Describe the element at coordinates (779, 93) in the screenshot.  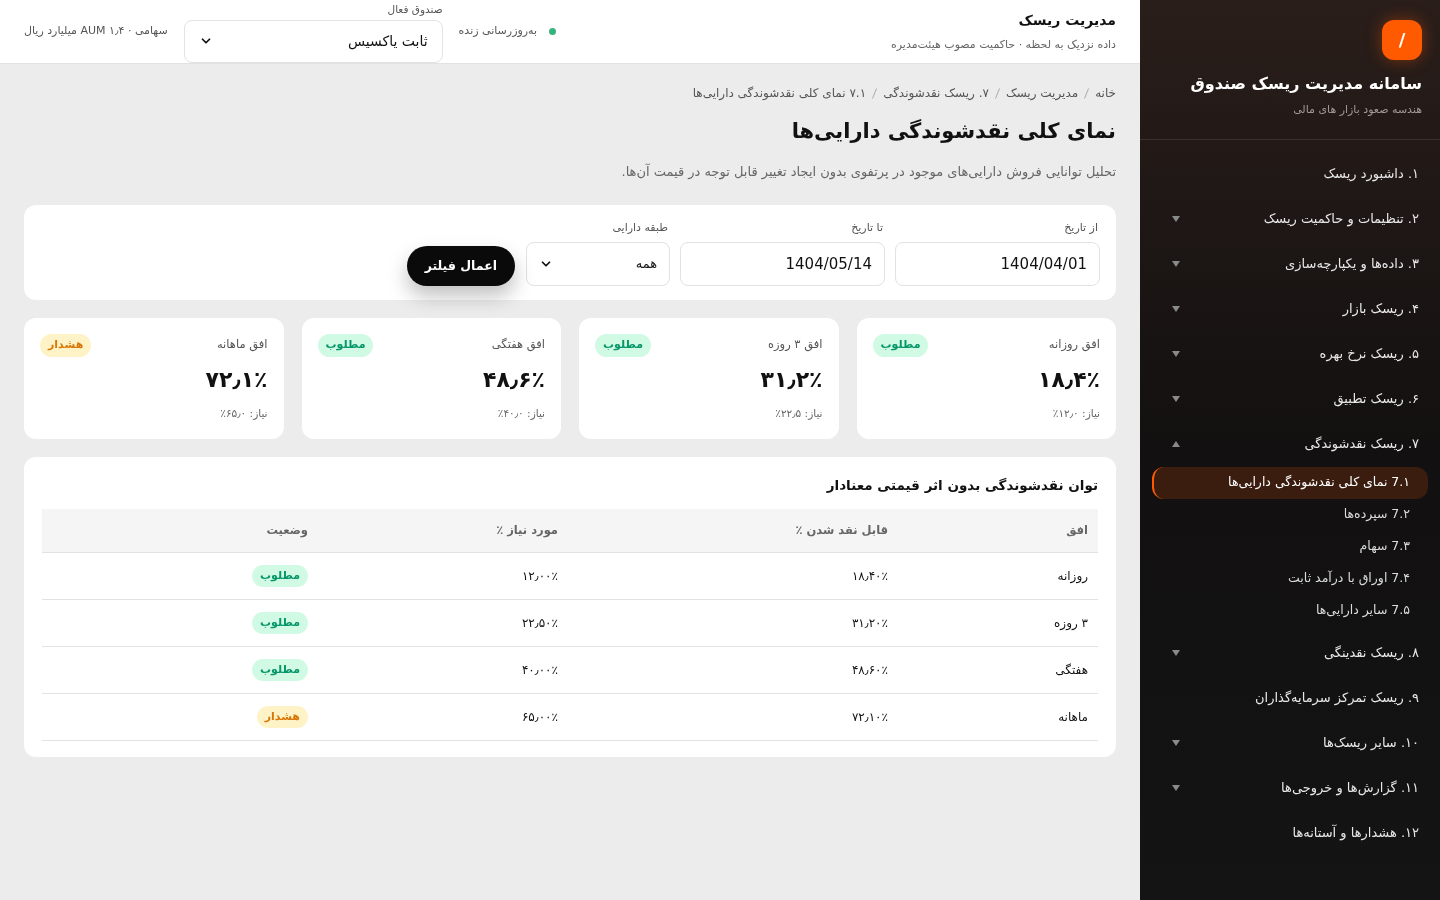
I see `breadcrumb-link: ۷.۱ نمای کلی نقدشوندگی دارایی‌ها` at that location.